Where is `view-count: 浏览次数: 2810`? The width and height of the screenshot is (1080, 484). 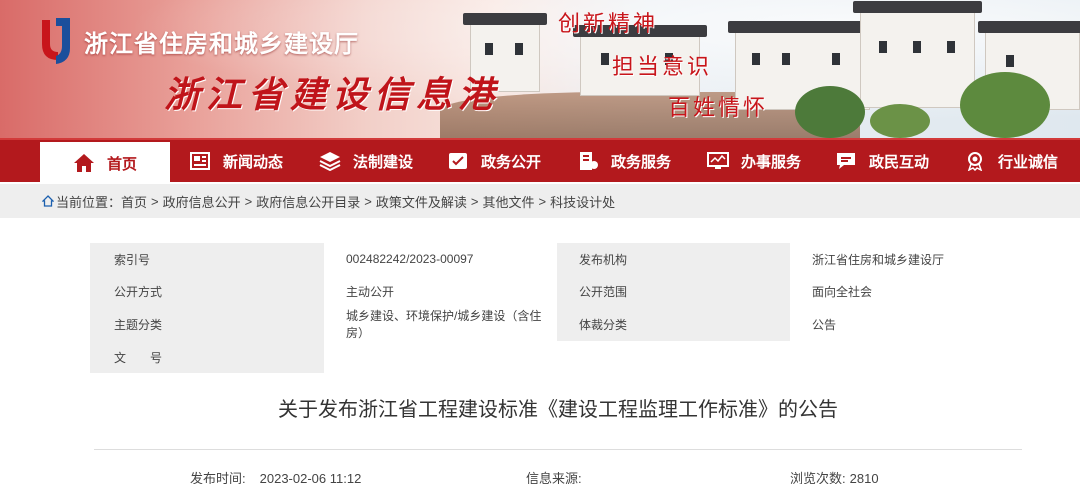
view-count: 浏览次数: 2810 is located at coordinates (834, 476).